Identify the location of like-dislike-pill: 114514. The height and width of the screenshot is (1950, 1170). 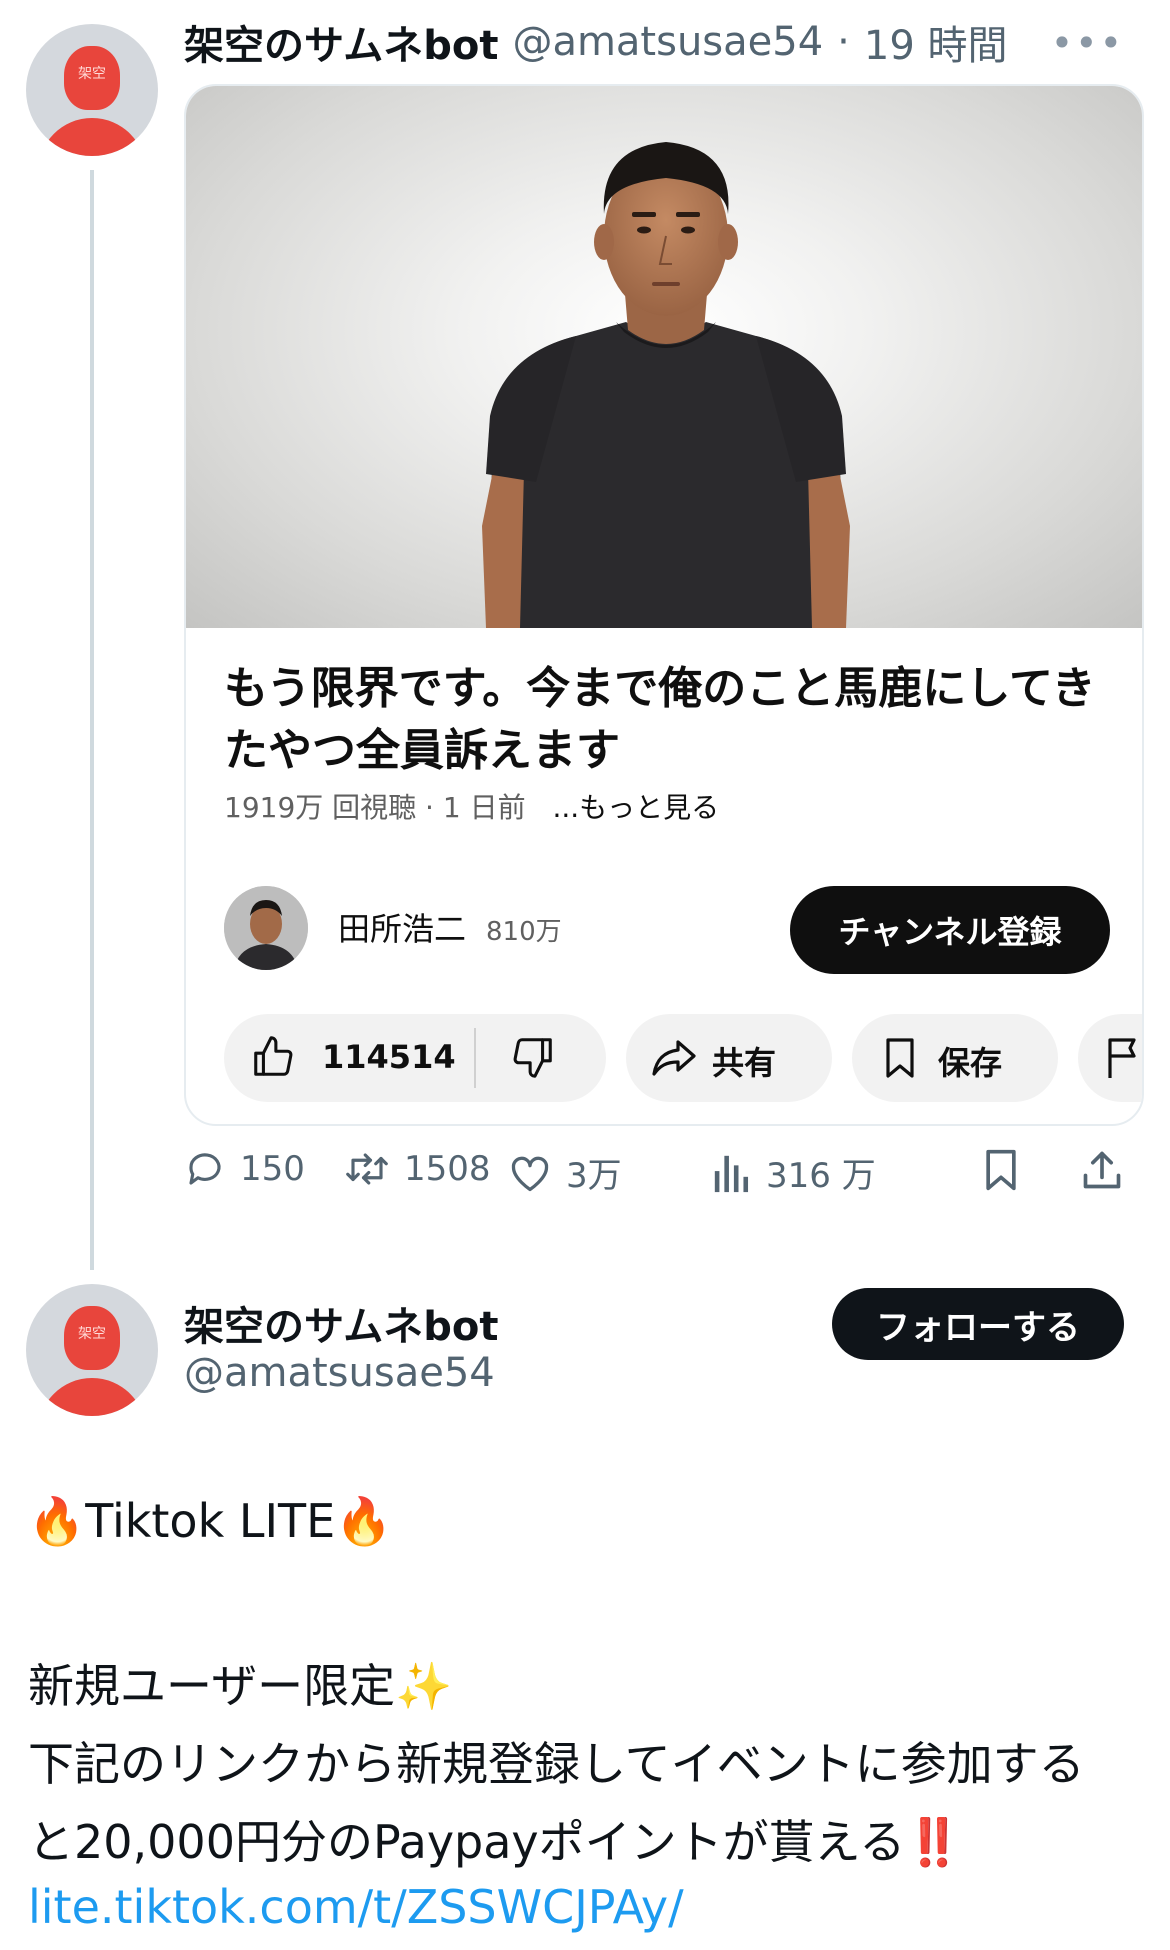
(415, 1058).